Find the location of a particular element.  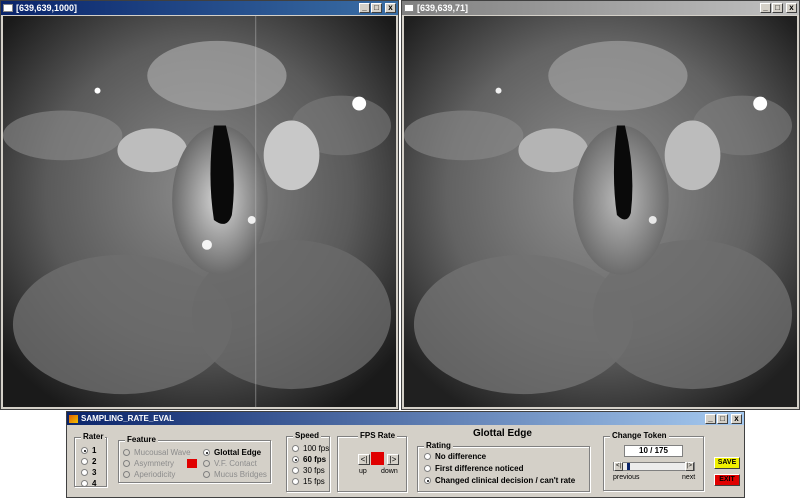

slider-thumb is located at coordinates (628, 466).